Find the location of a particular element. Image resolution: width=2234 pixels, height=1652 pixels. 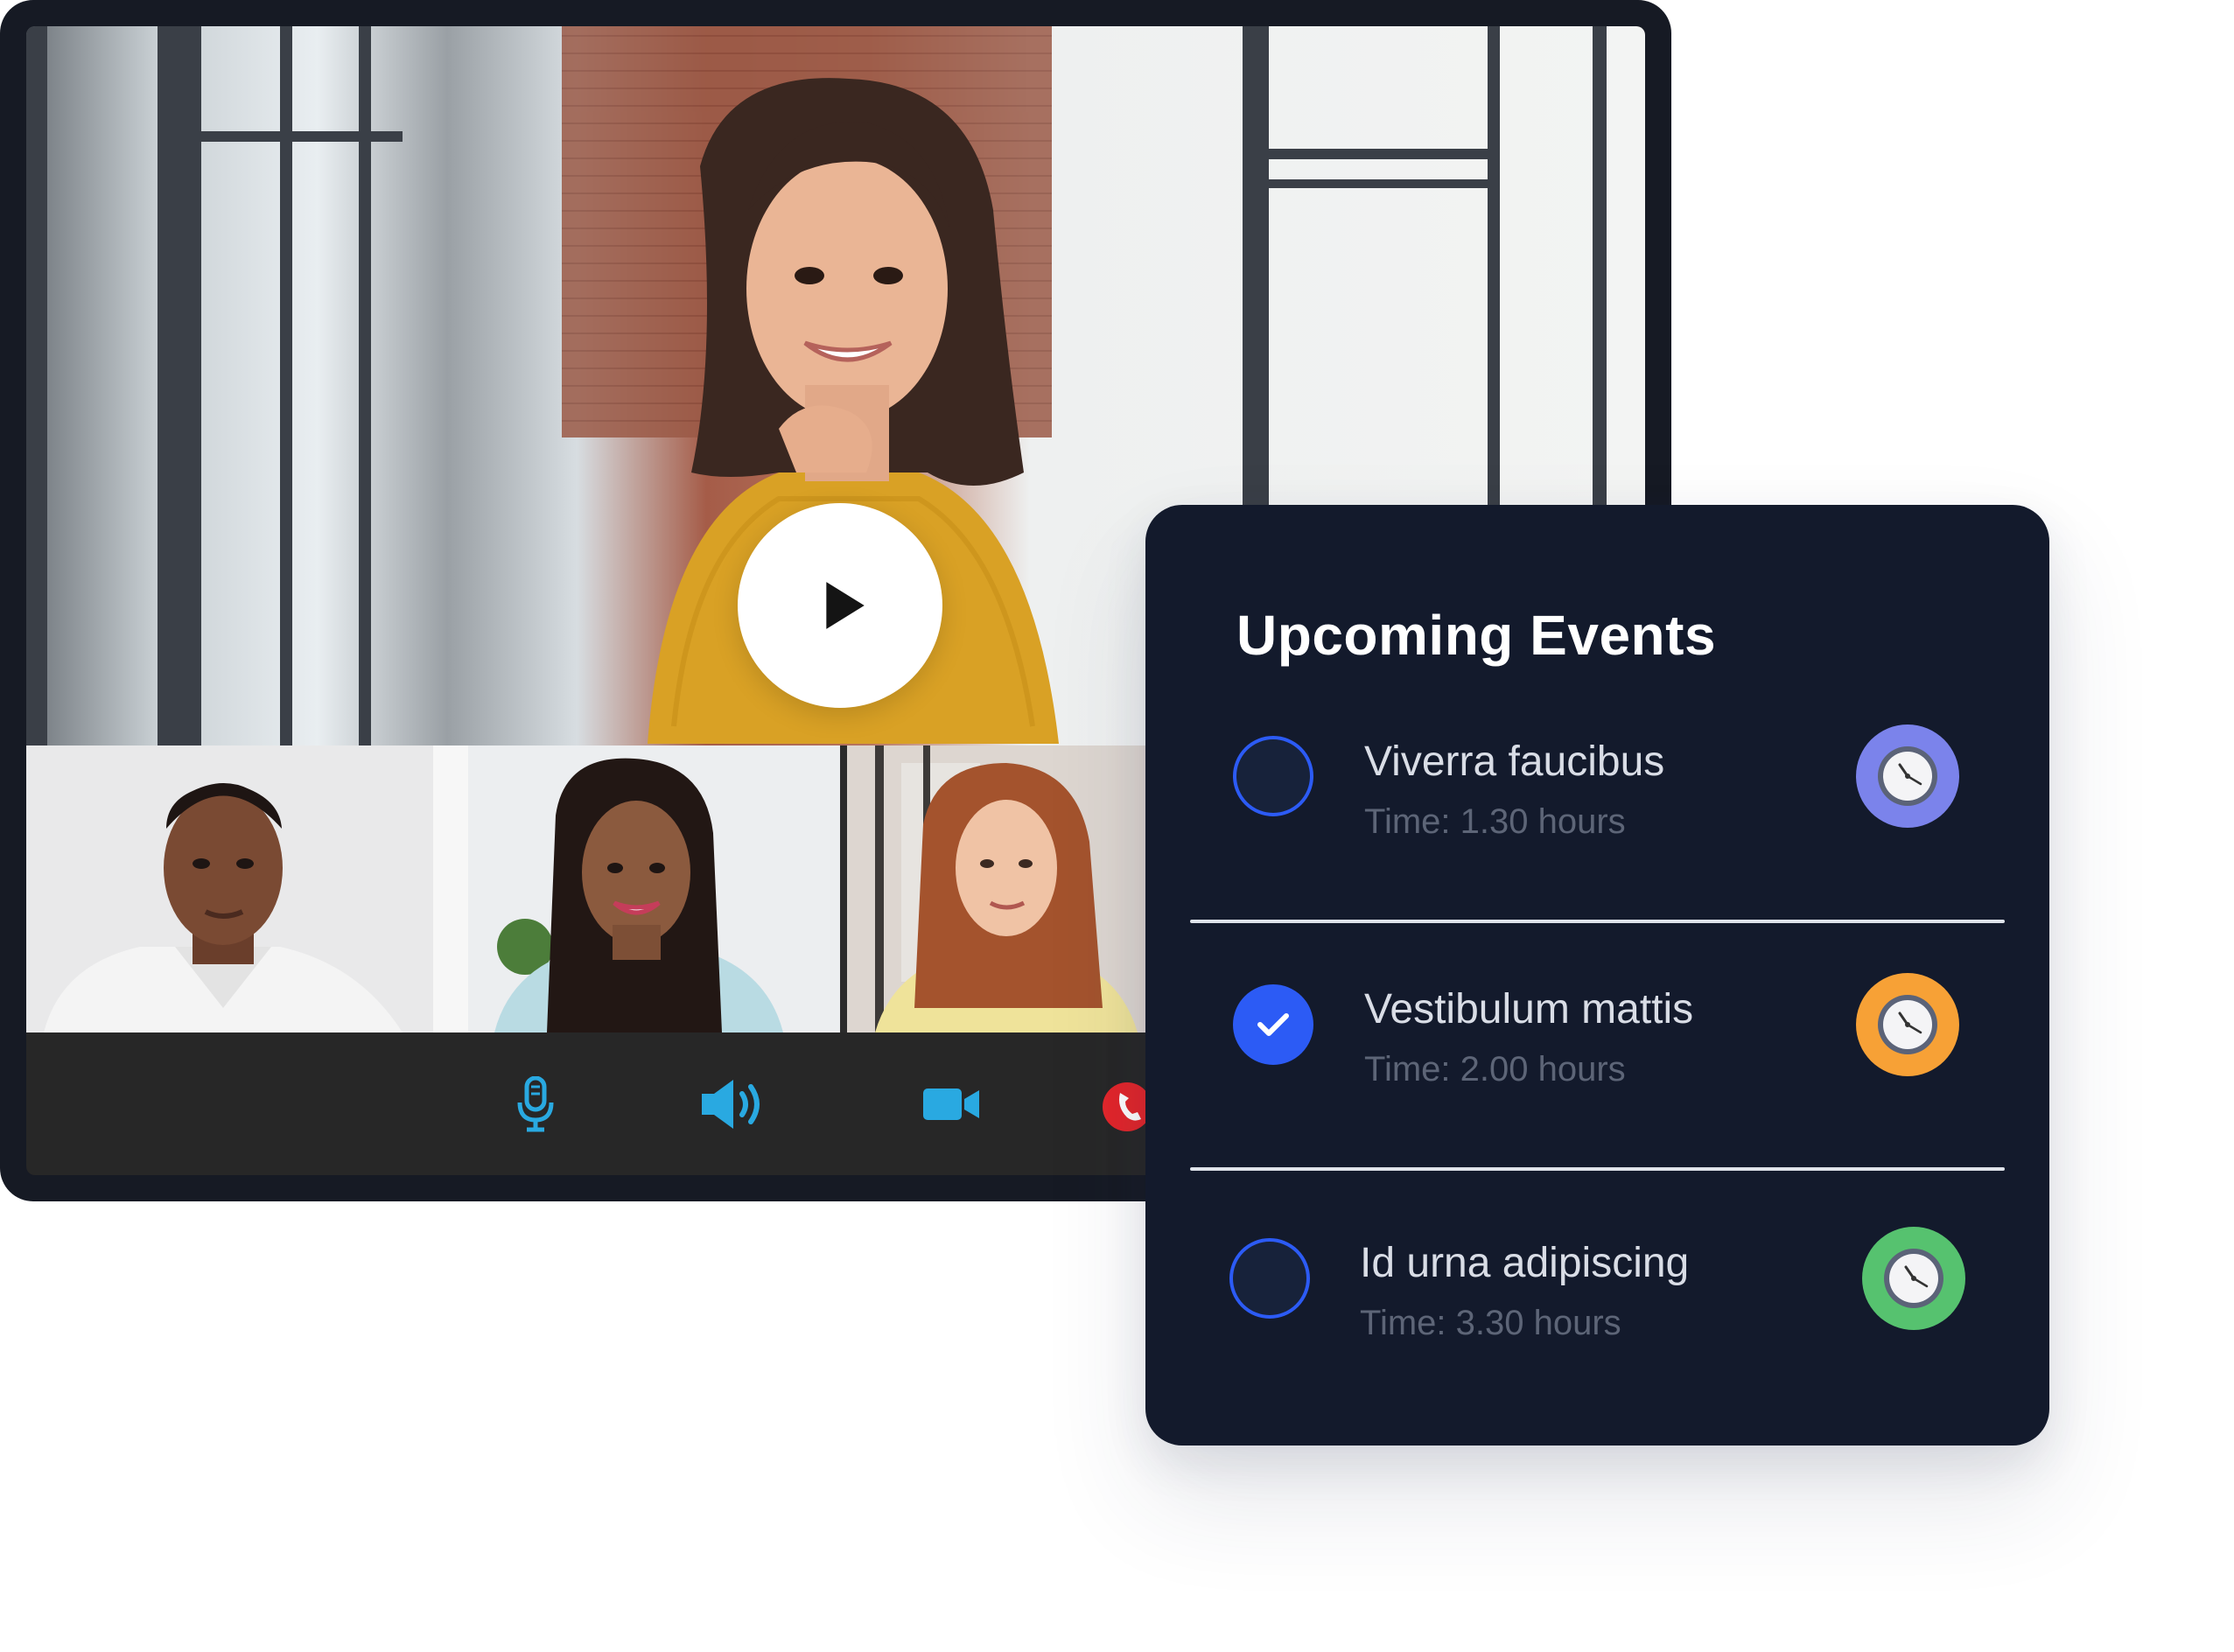

event-item: Id urna adipiscing Time: 3.30 hours is located at coordinates (1597, 1295).